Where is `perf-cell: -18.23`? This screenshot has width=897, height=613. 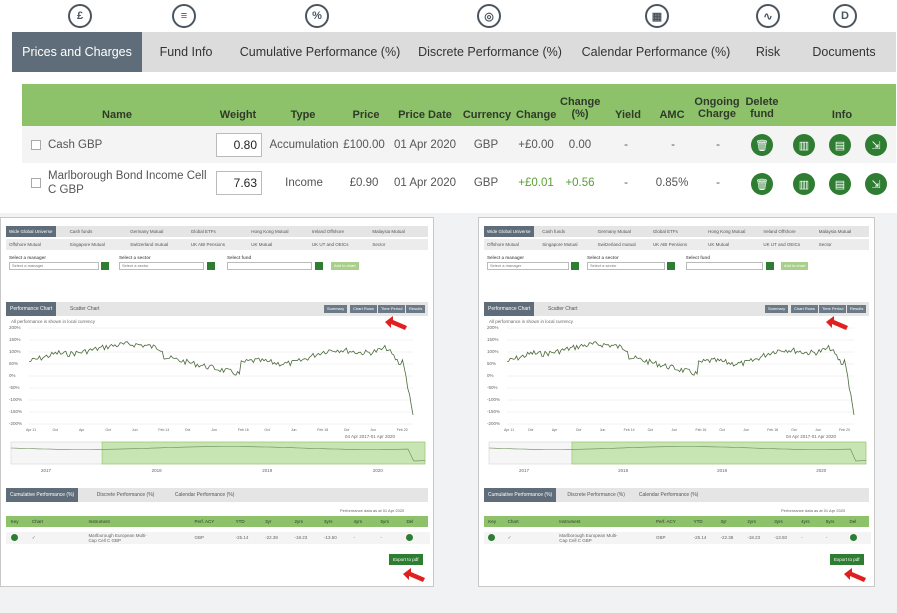
perf-cell: -18.23 is located at coordinates (301, 537).